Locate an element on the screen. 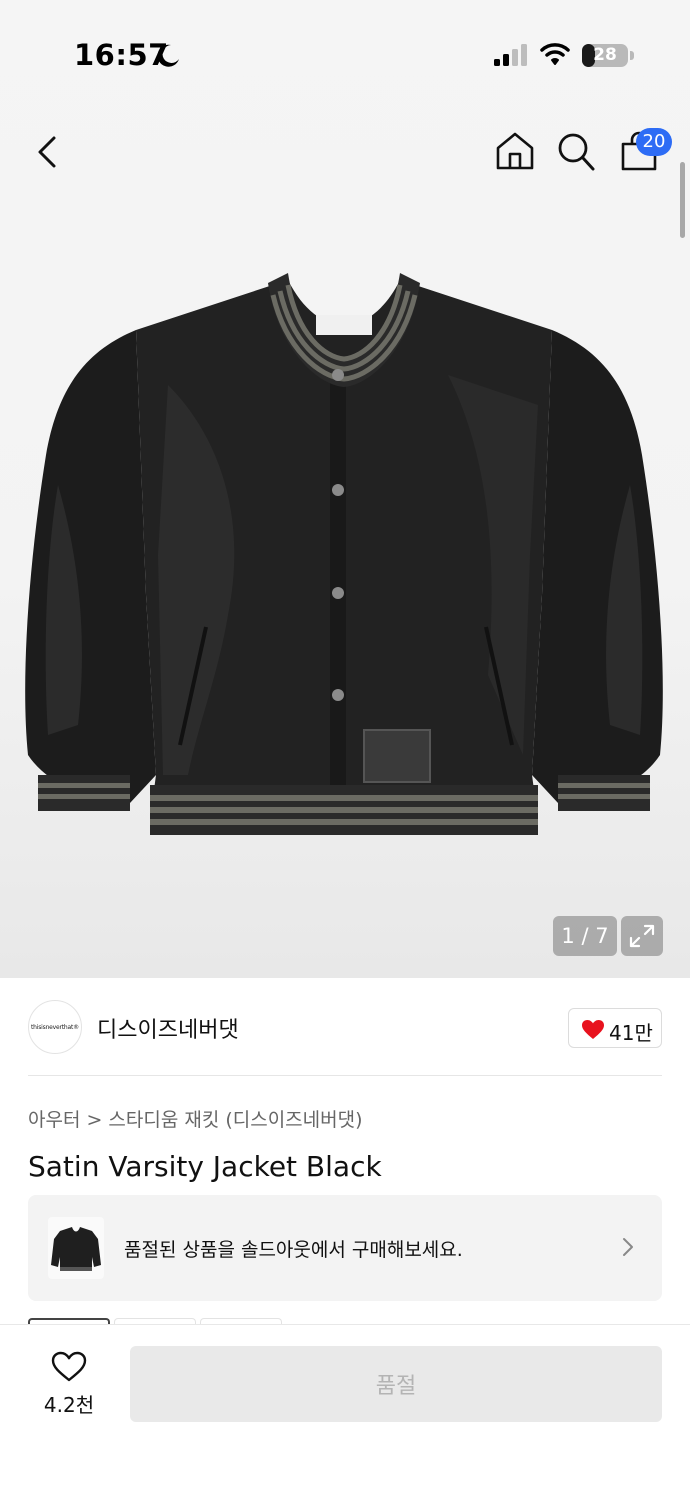 This screenshot has height=1500, width=690. image-counter: 1 / 7 is located at coordinates (585, 936).